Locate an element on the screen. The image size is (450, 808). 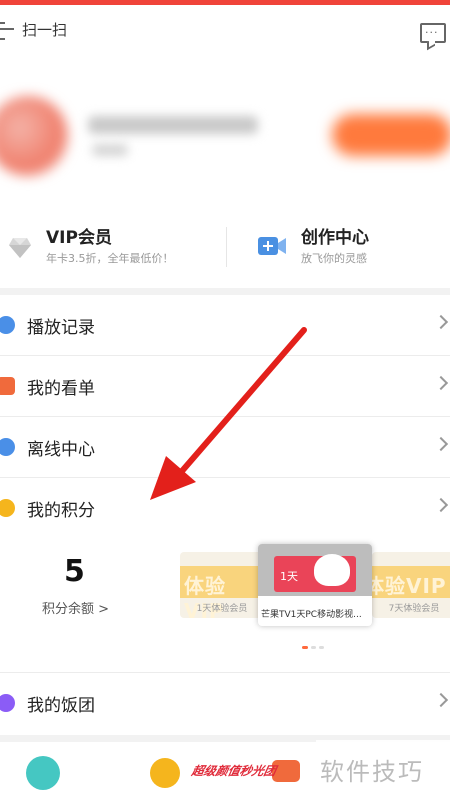
avatar is located at coordinates (34, 136).